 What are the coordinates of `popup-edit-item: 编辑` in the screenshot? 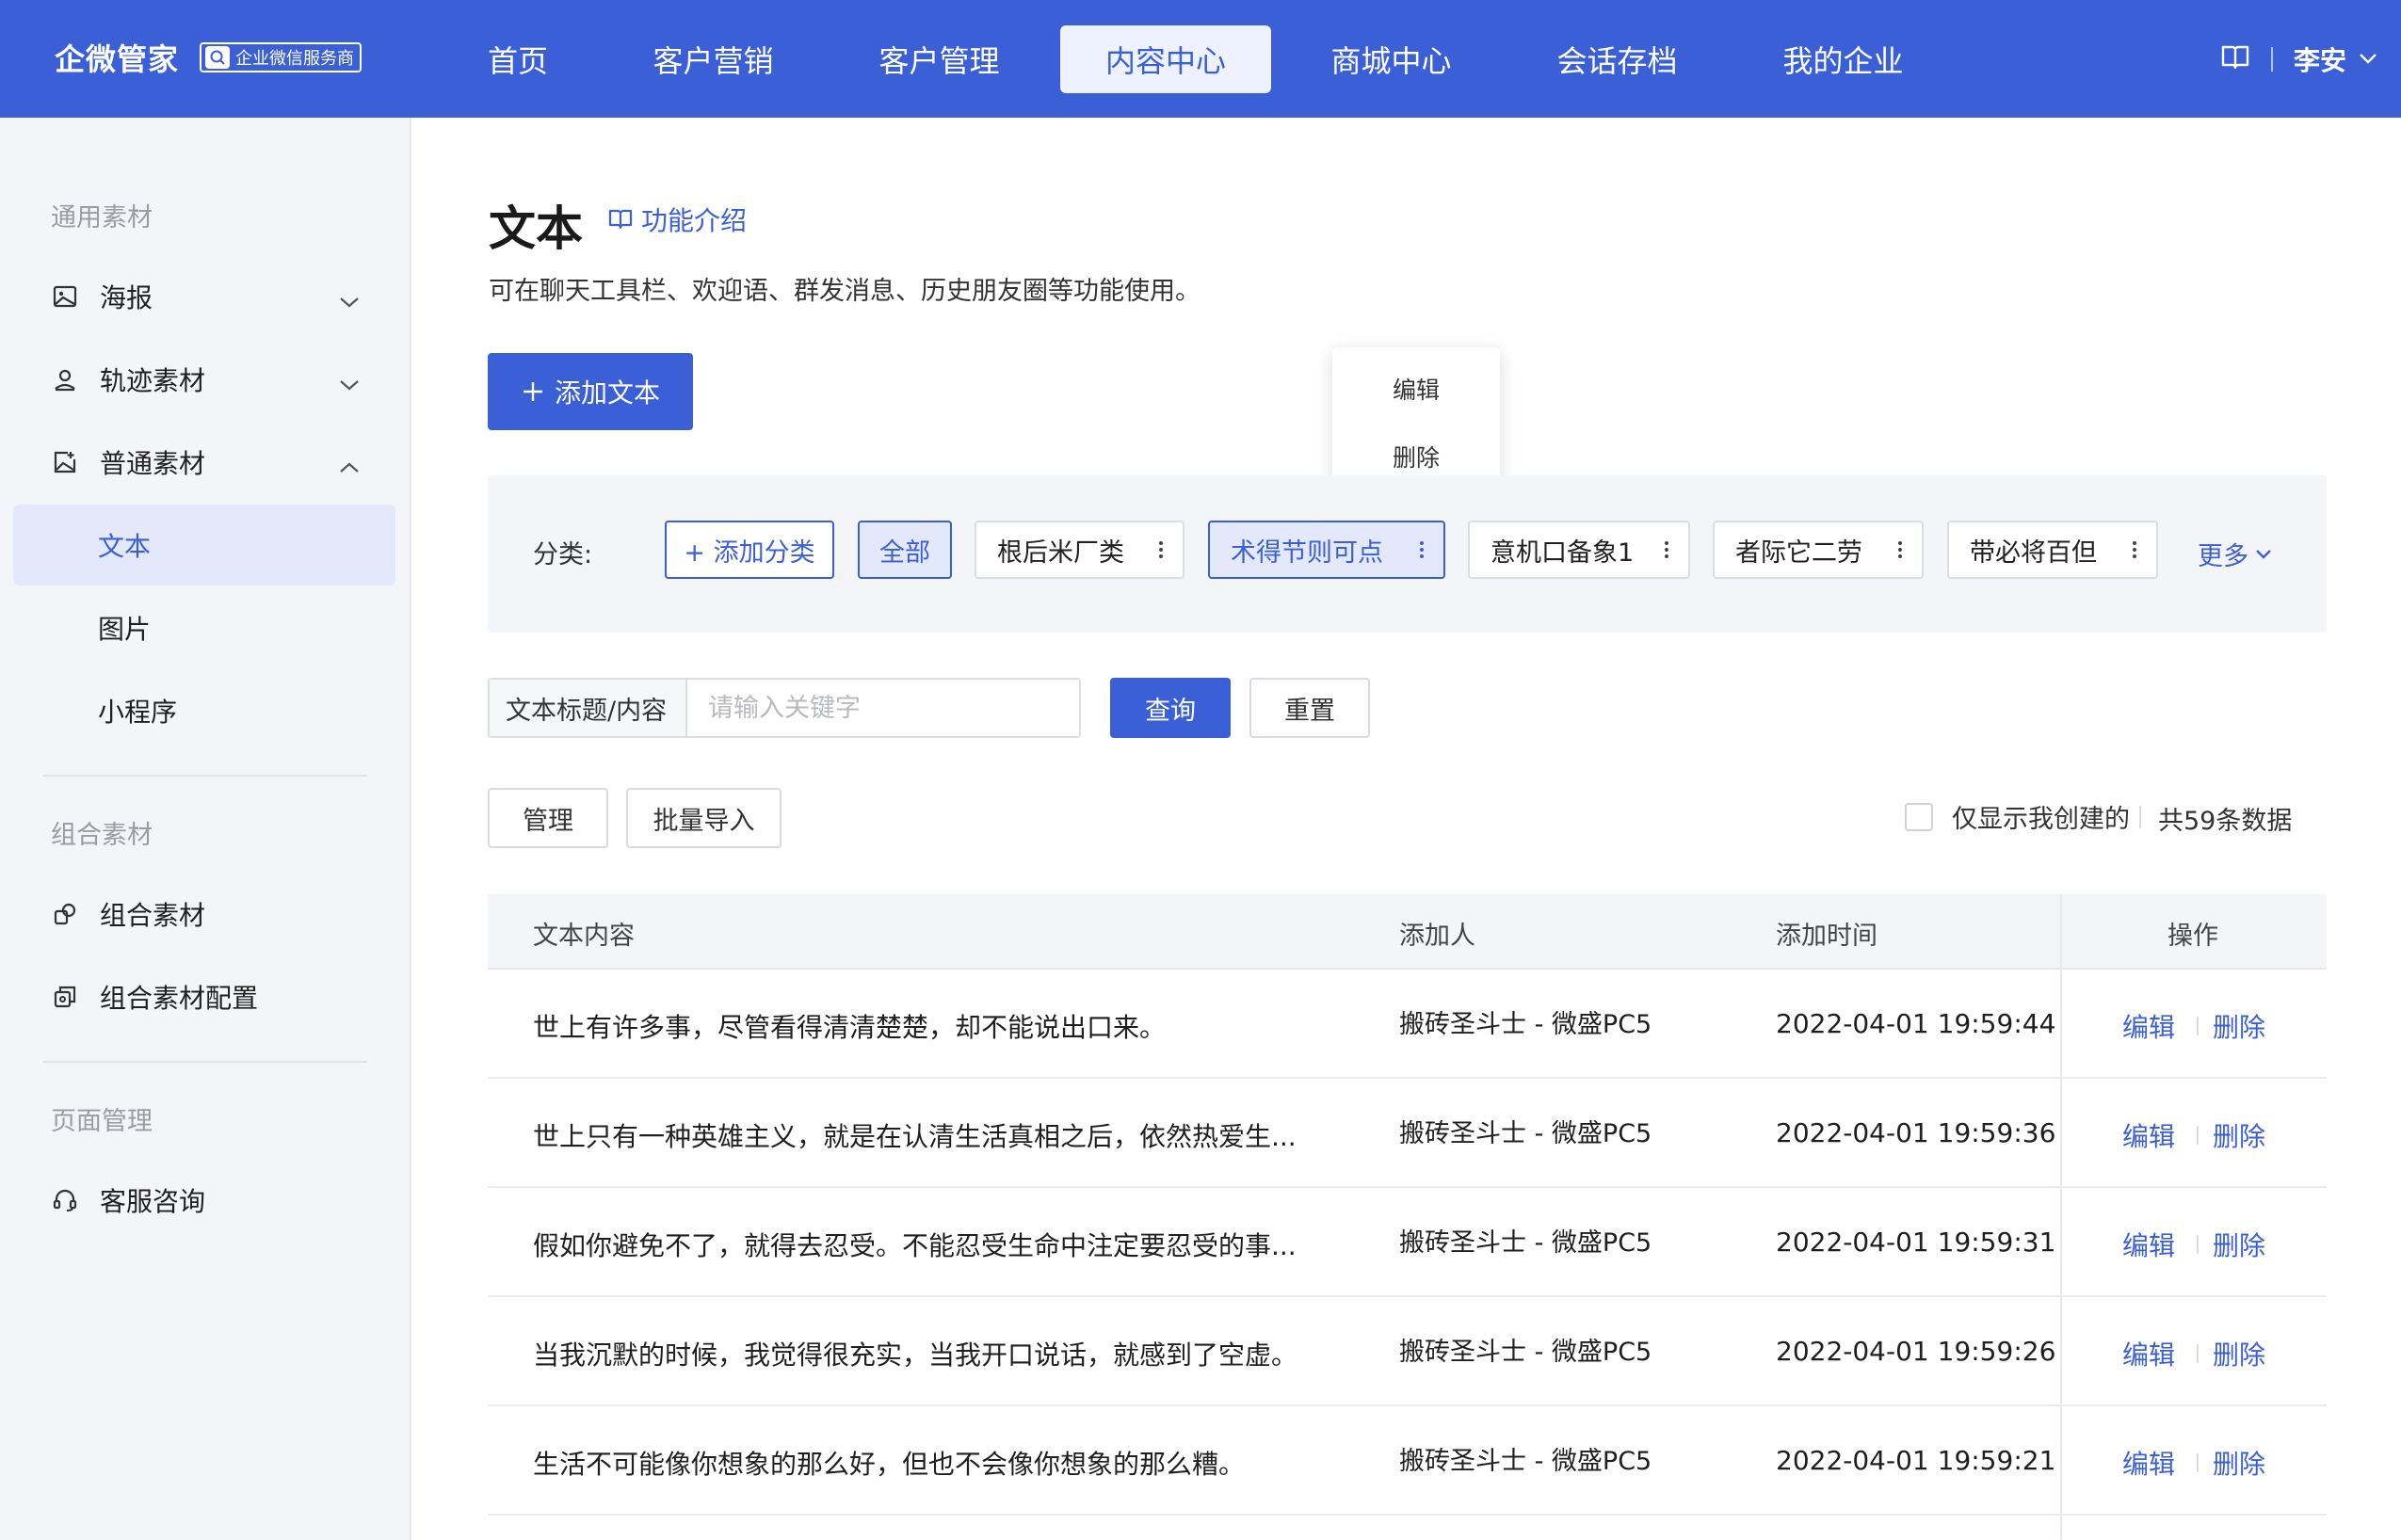 It's located at (1416, 389).